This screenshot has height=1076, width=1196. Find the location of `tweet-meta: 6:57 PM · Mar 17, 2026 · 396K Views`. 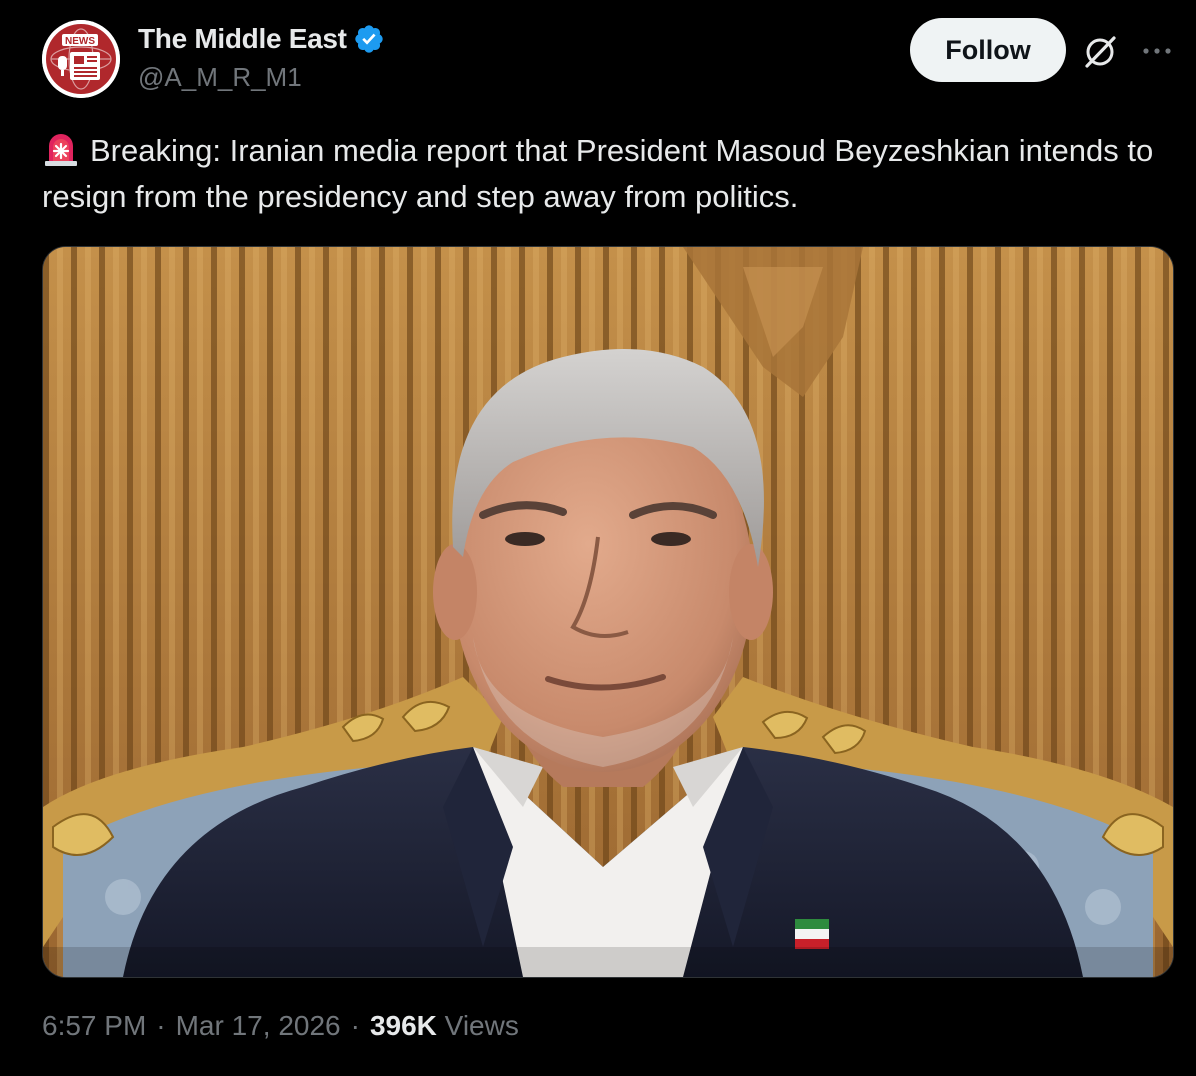

tweet-meta: 6:57 PM · Mar 17, 2026 · 396K Views is located at coordinates (280, 1026).